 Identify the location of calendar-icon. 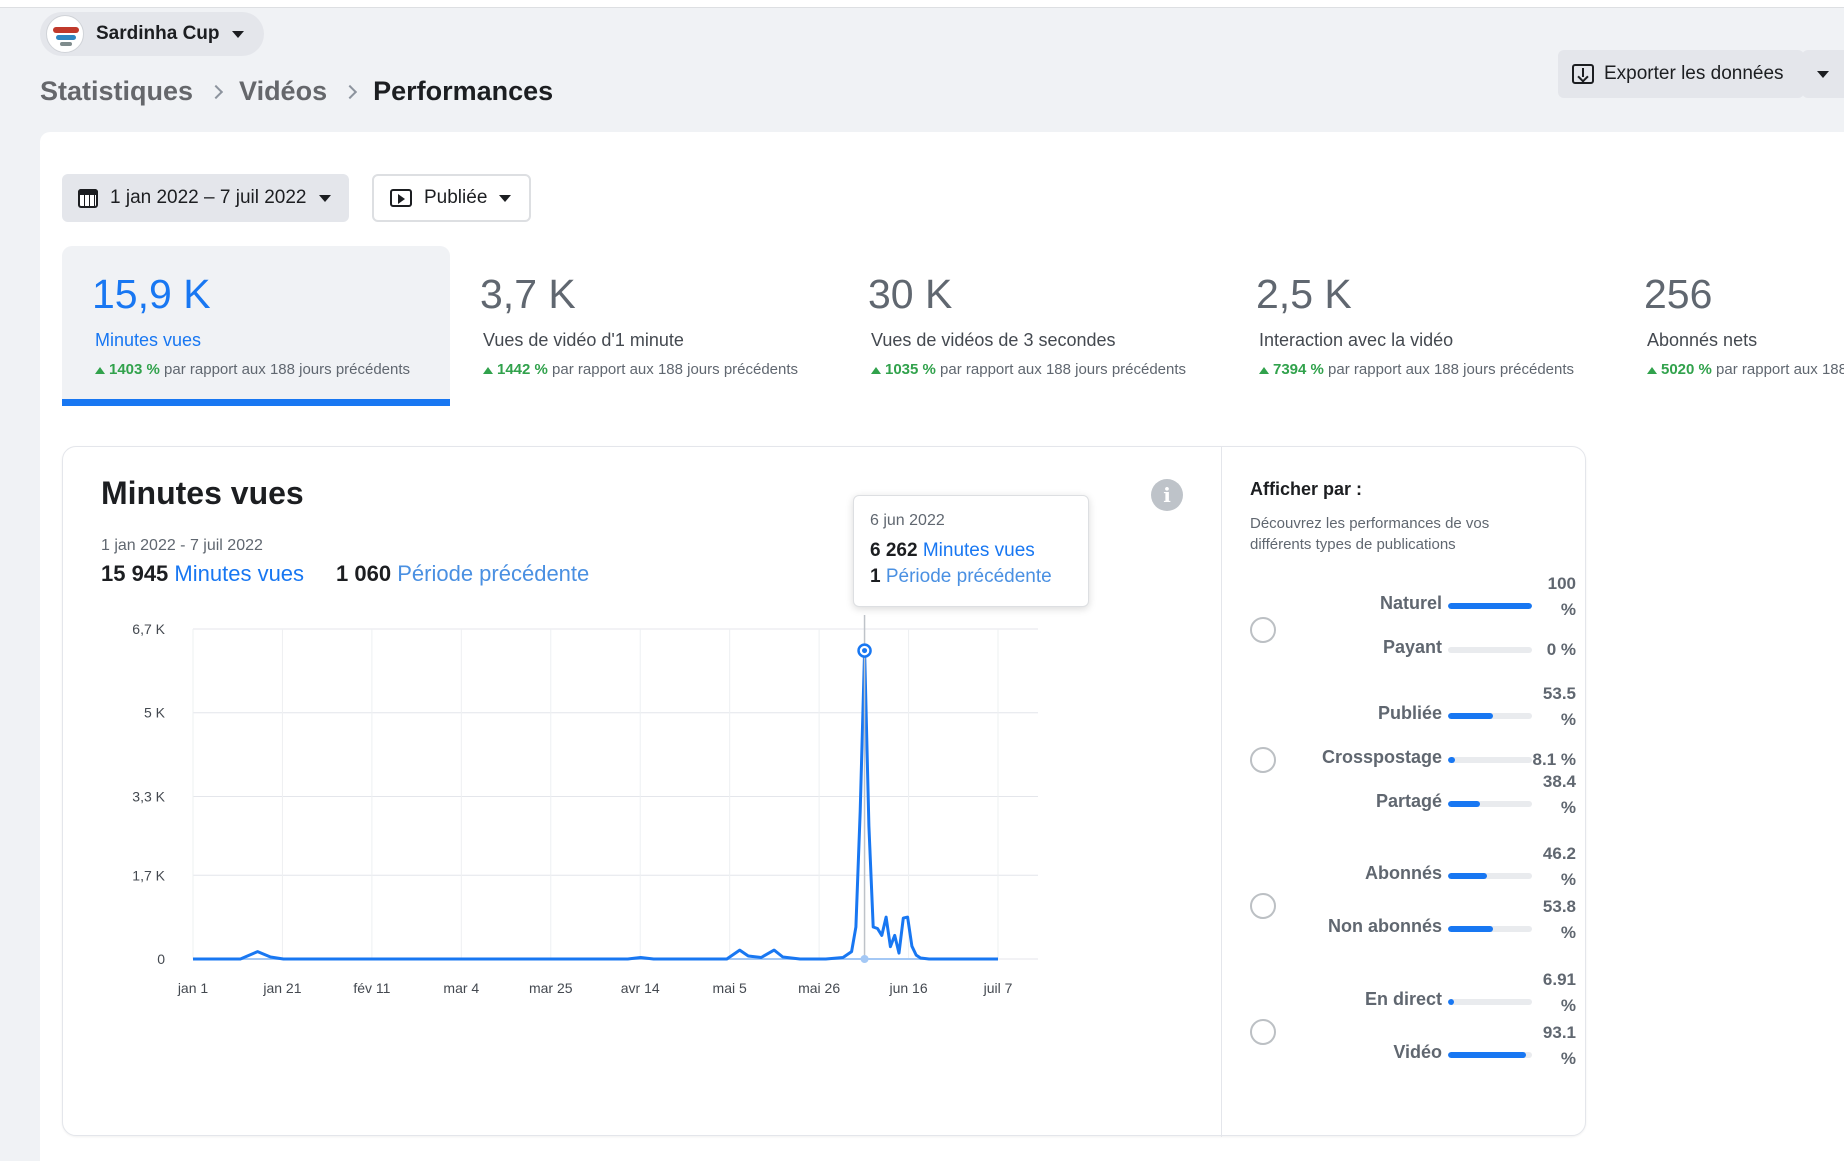
(88, 198).